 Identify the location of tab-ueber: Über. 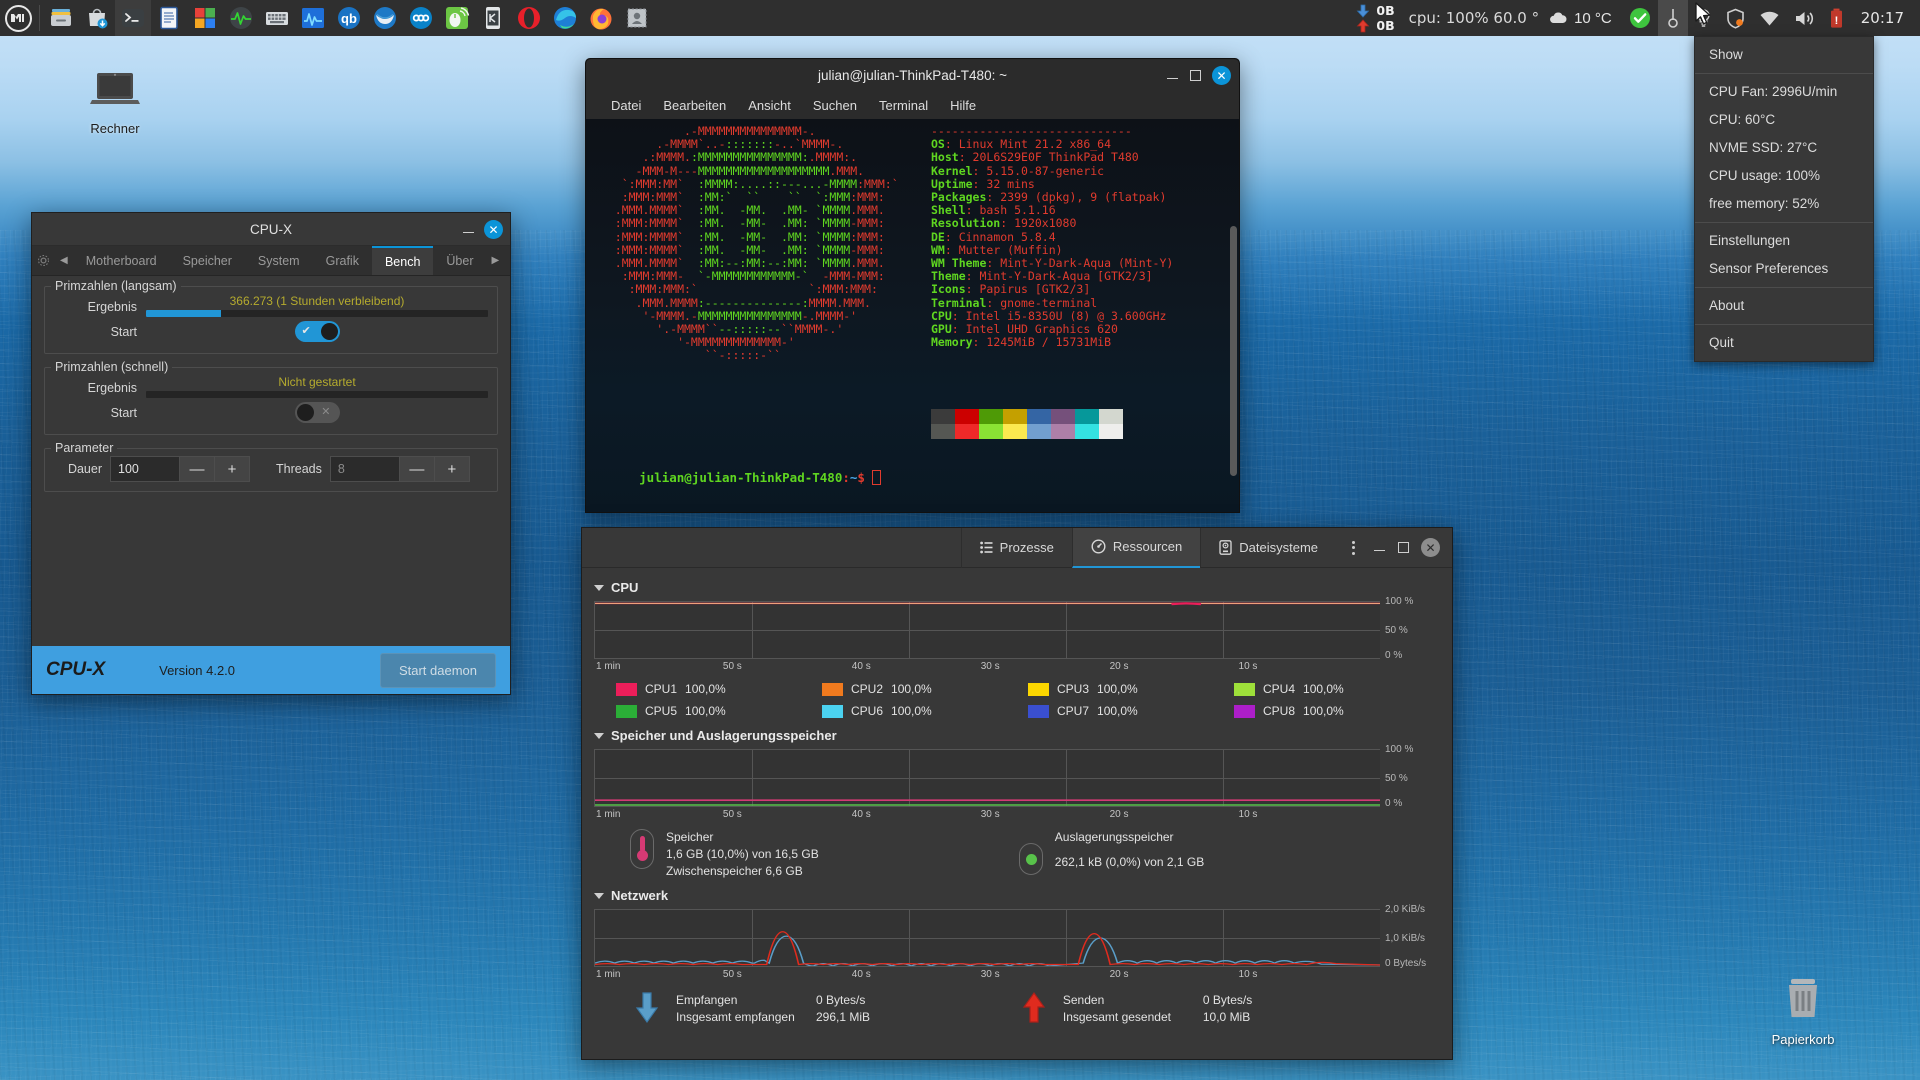
(459, 260).